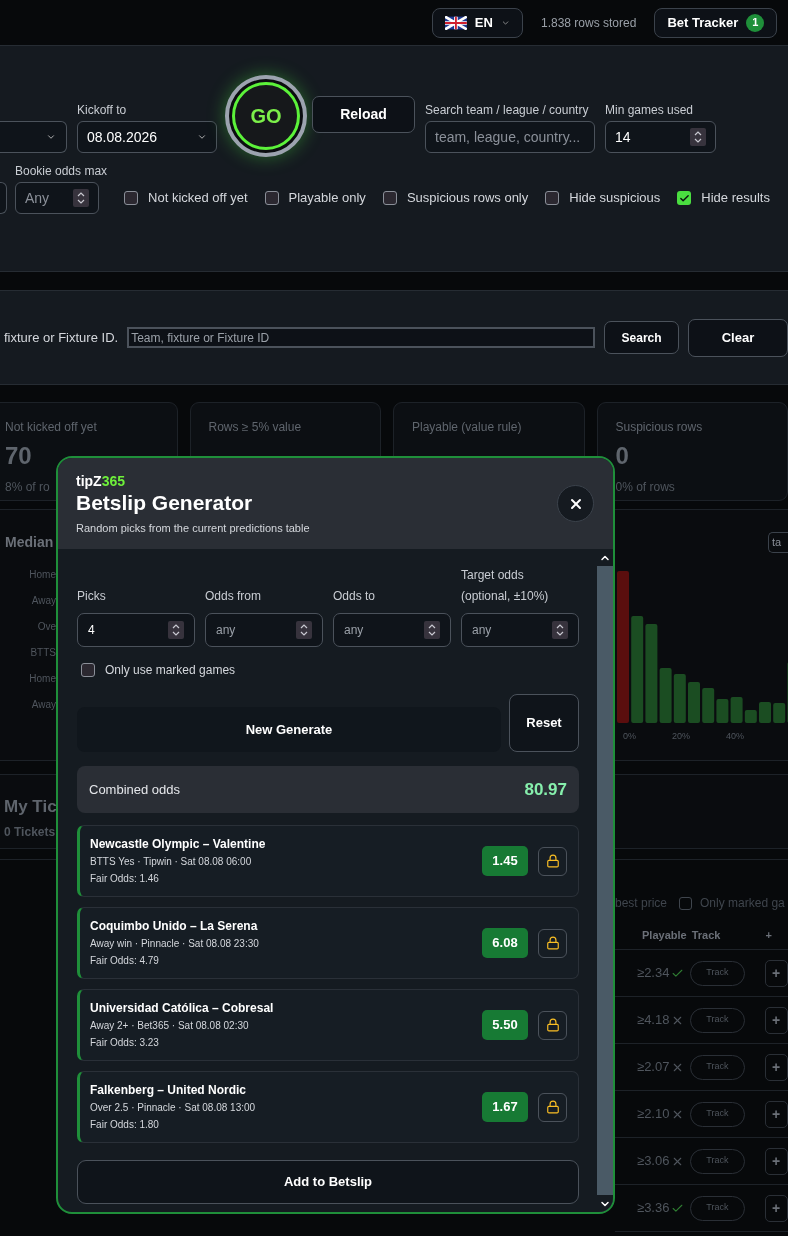 This screenshot has width=788, height=1236. I want to click on add-to-betslip-button: Add to Betslip, so click(328, 1182).